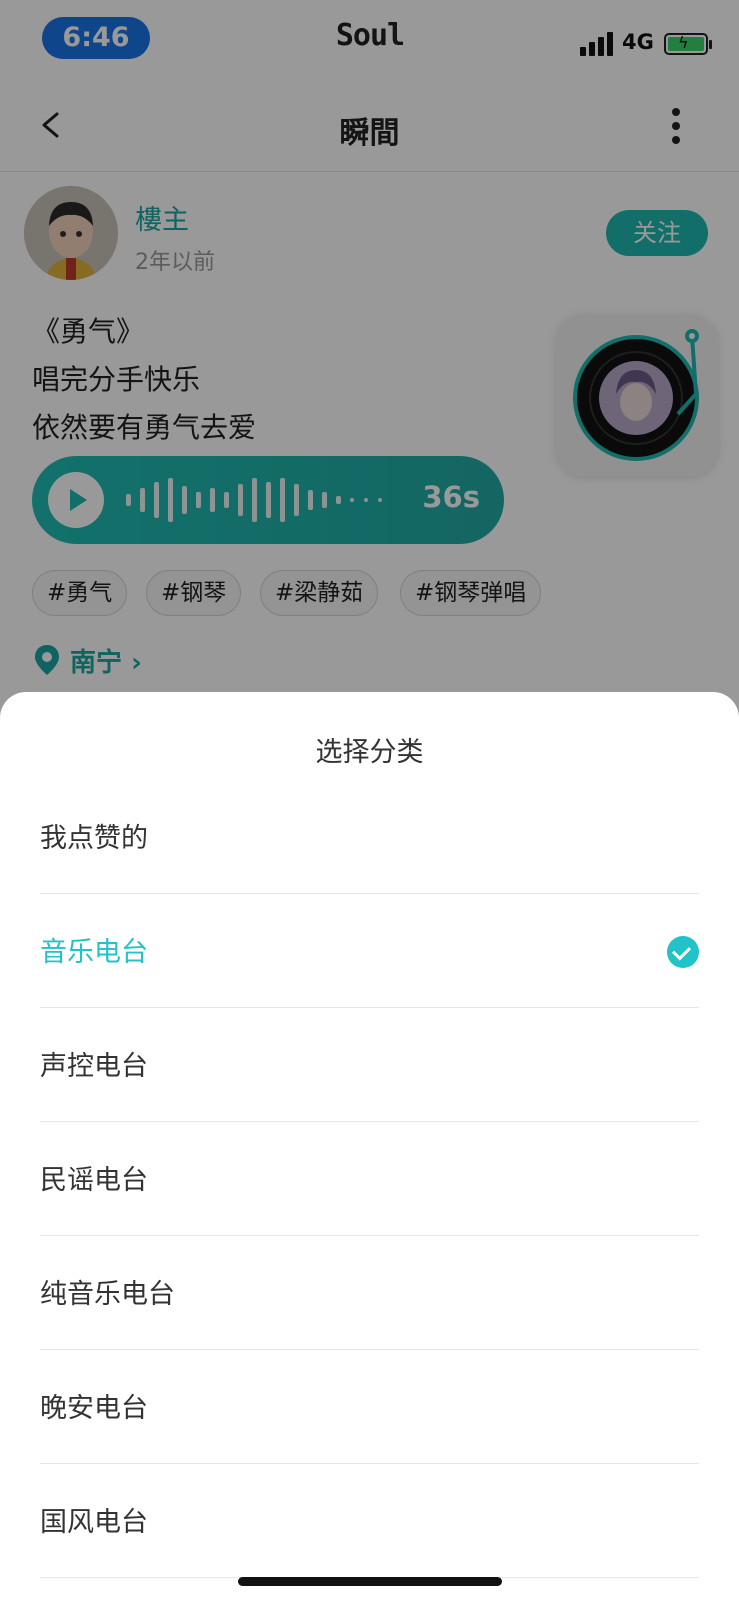 The image size is (739, 1600). I want to click on category-option-selected: 音乐电台, so click(369, 951).